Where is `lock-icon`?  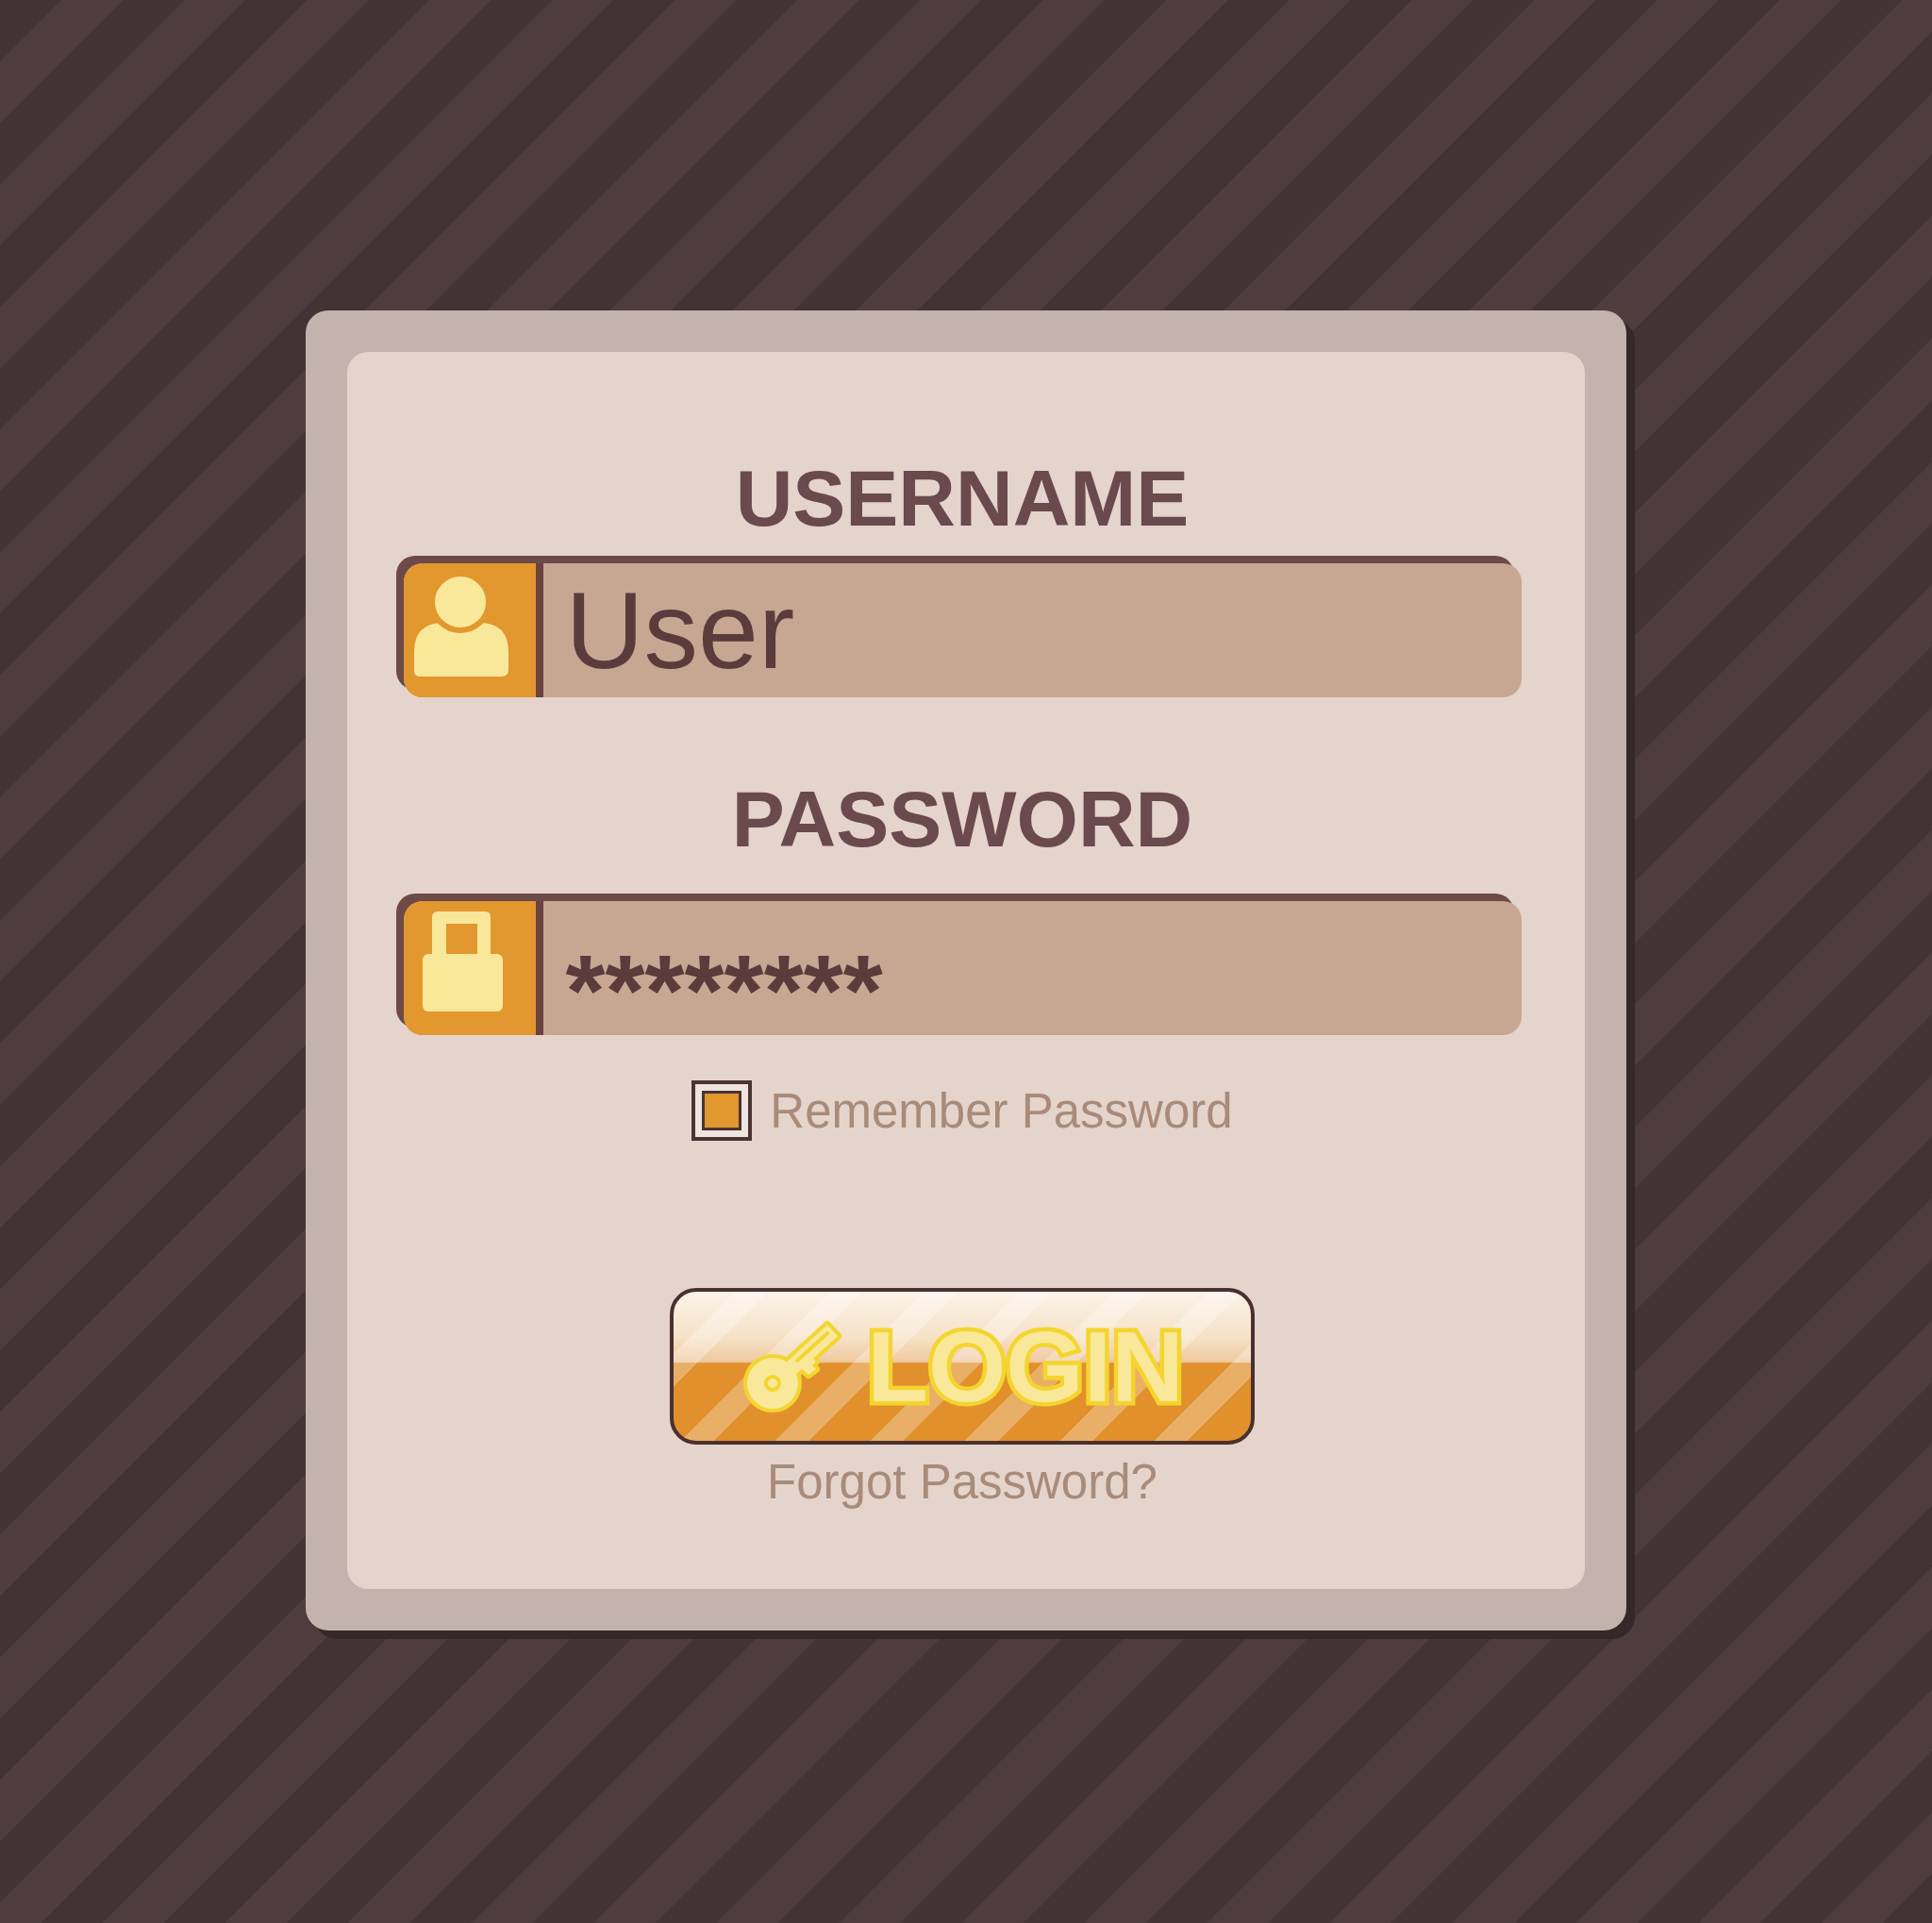 lock-icon is located at coordinates (470, 968).